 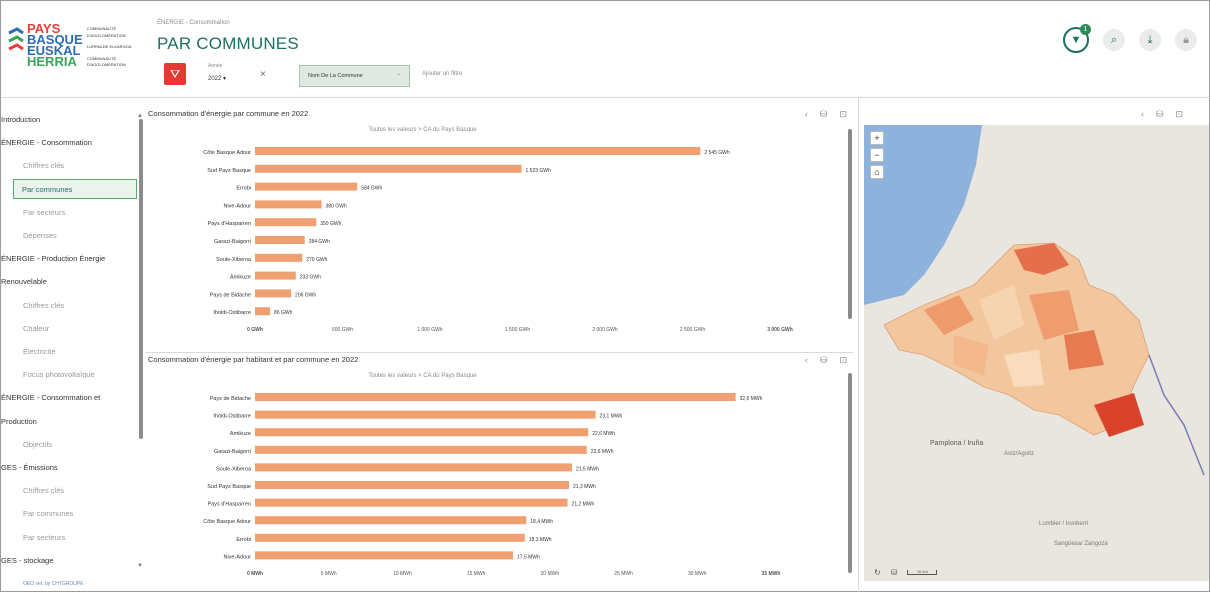 What do you see at coordinates (1150, 40) in the screenshot?
I see `download-button: ⤓` at bounding box center [1150, 40].